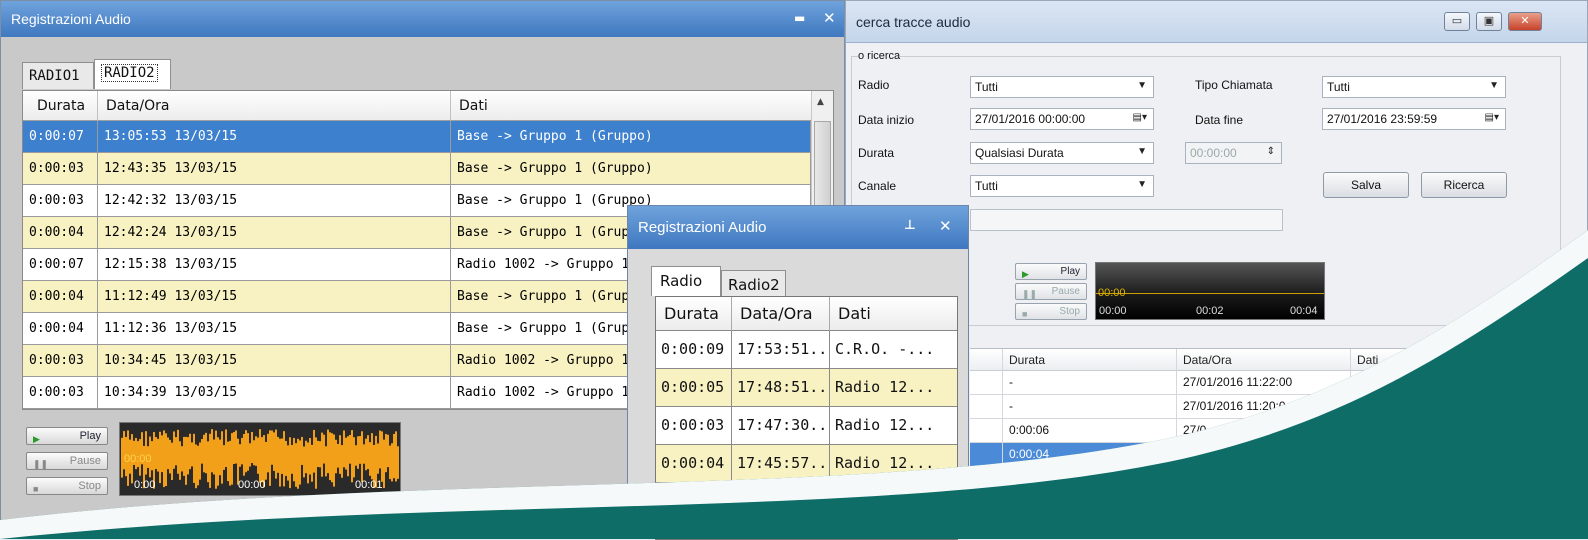  I want to click on pin-icon: ⊥, so click(910, 225).